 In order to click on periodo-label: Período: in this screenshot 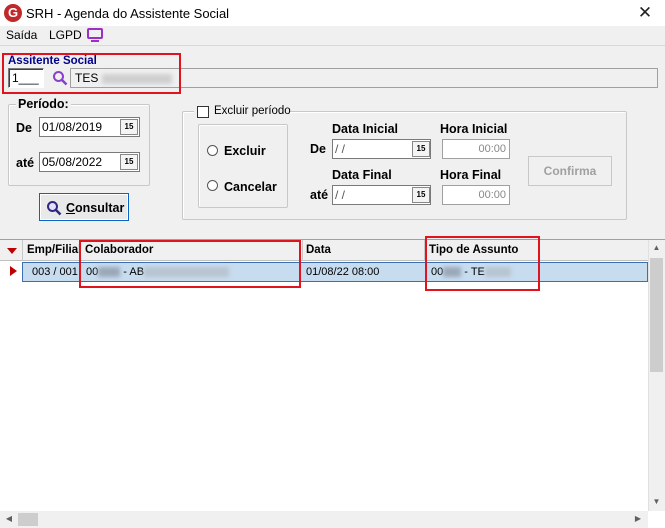, I will do `click(43, 104)`.